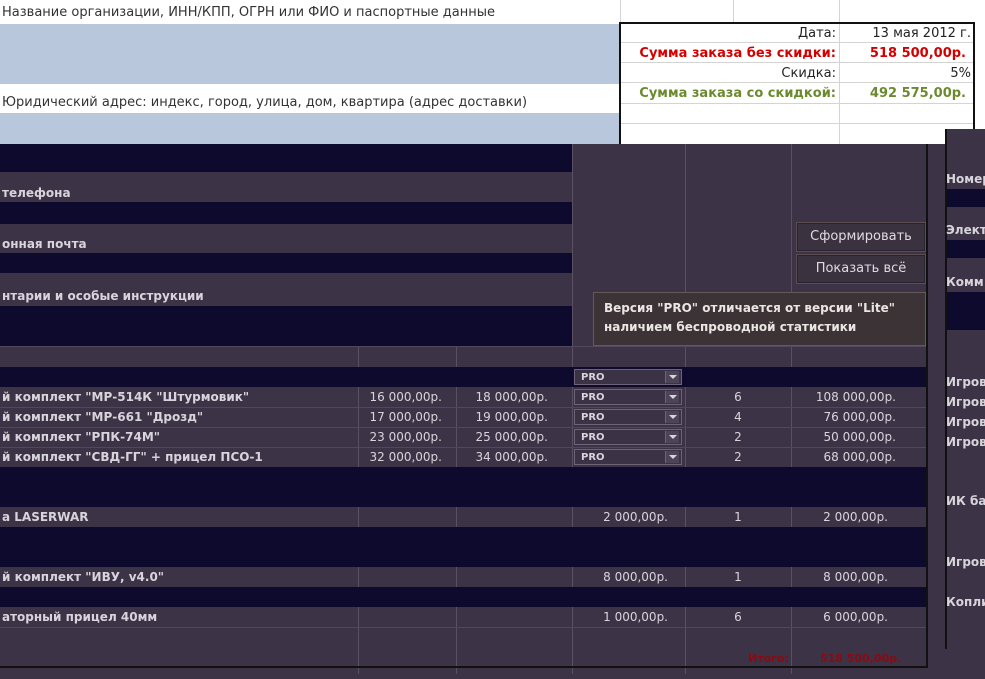 Image resolution: width=985 pixels, height=679 pixels. Describe the element at coordinates (36, 193) in the screenshot. I see `phone-label: телефона` at that location.